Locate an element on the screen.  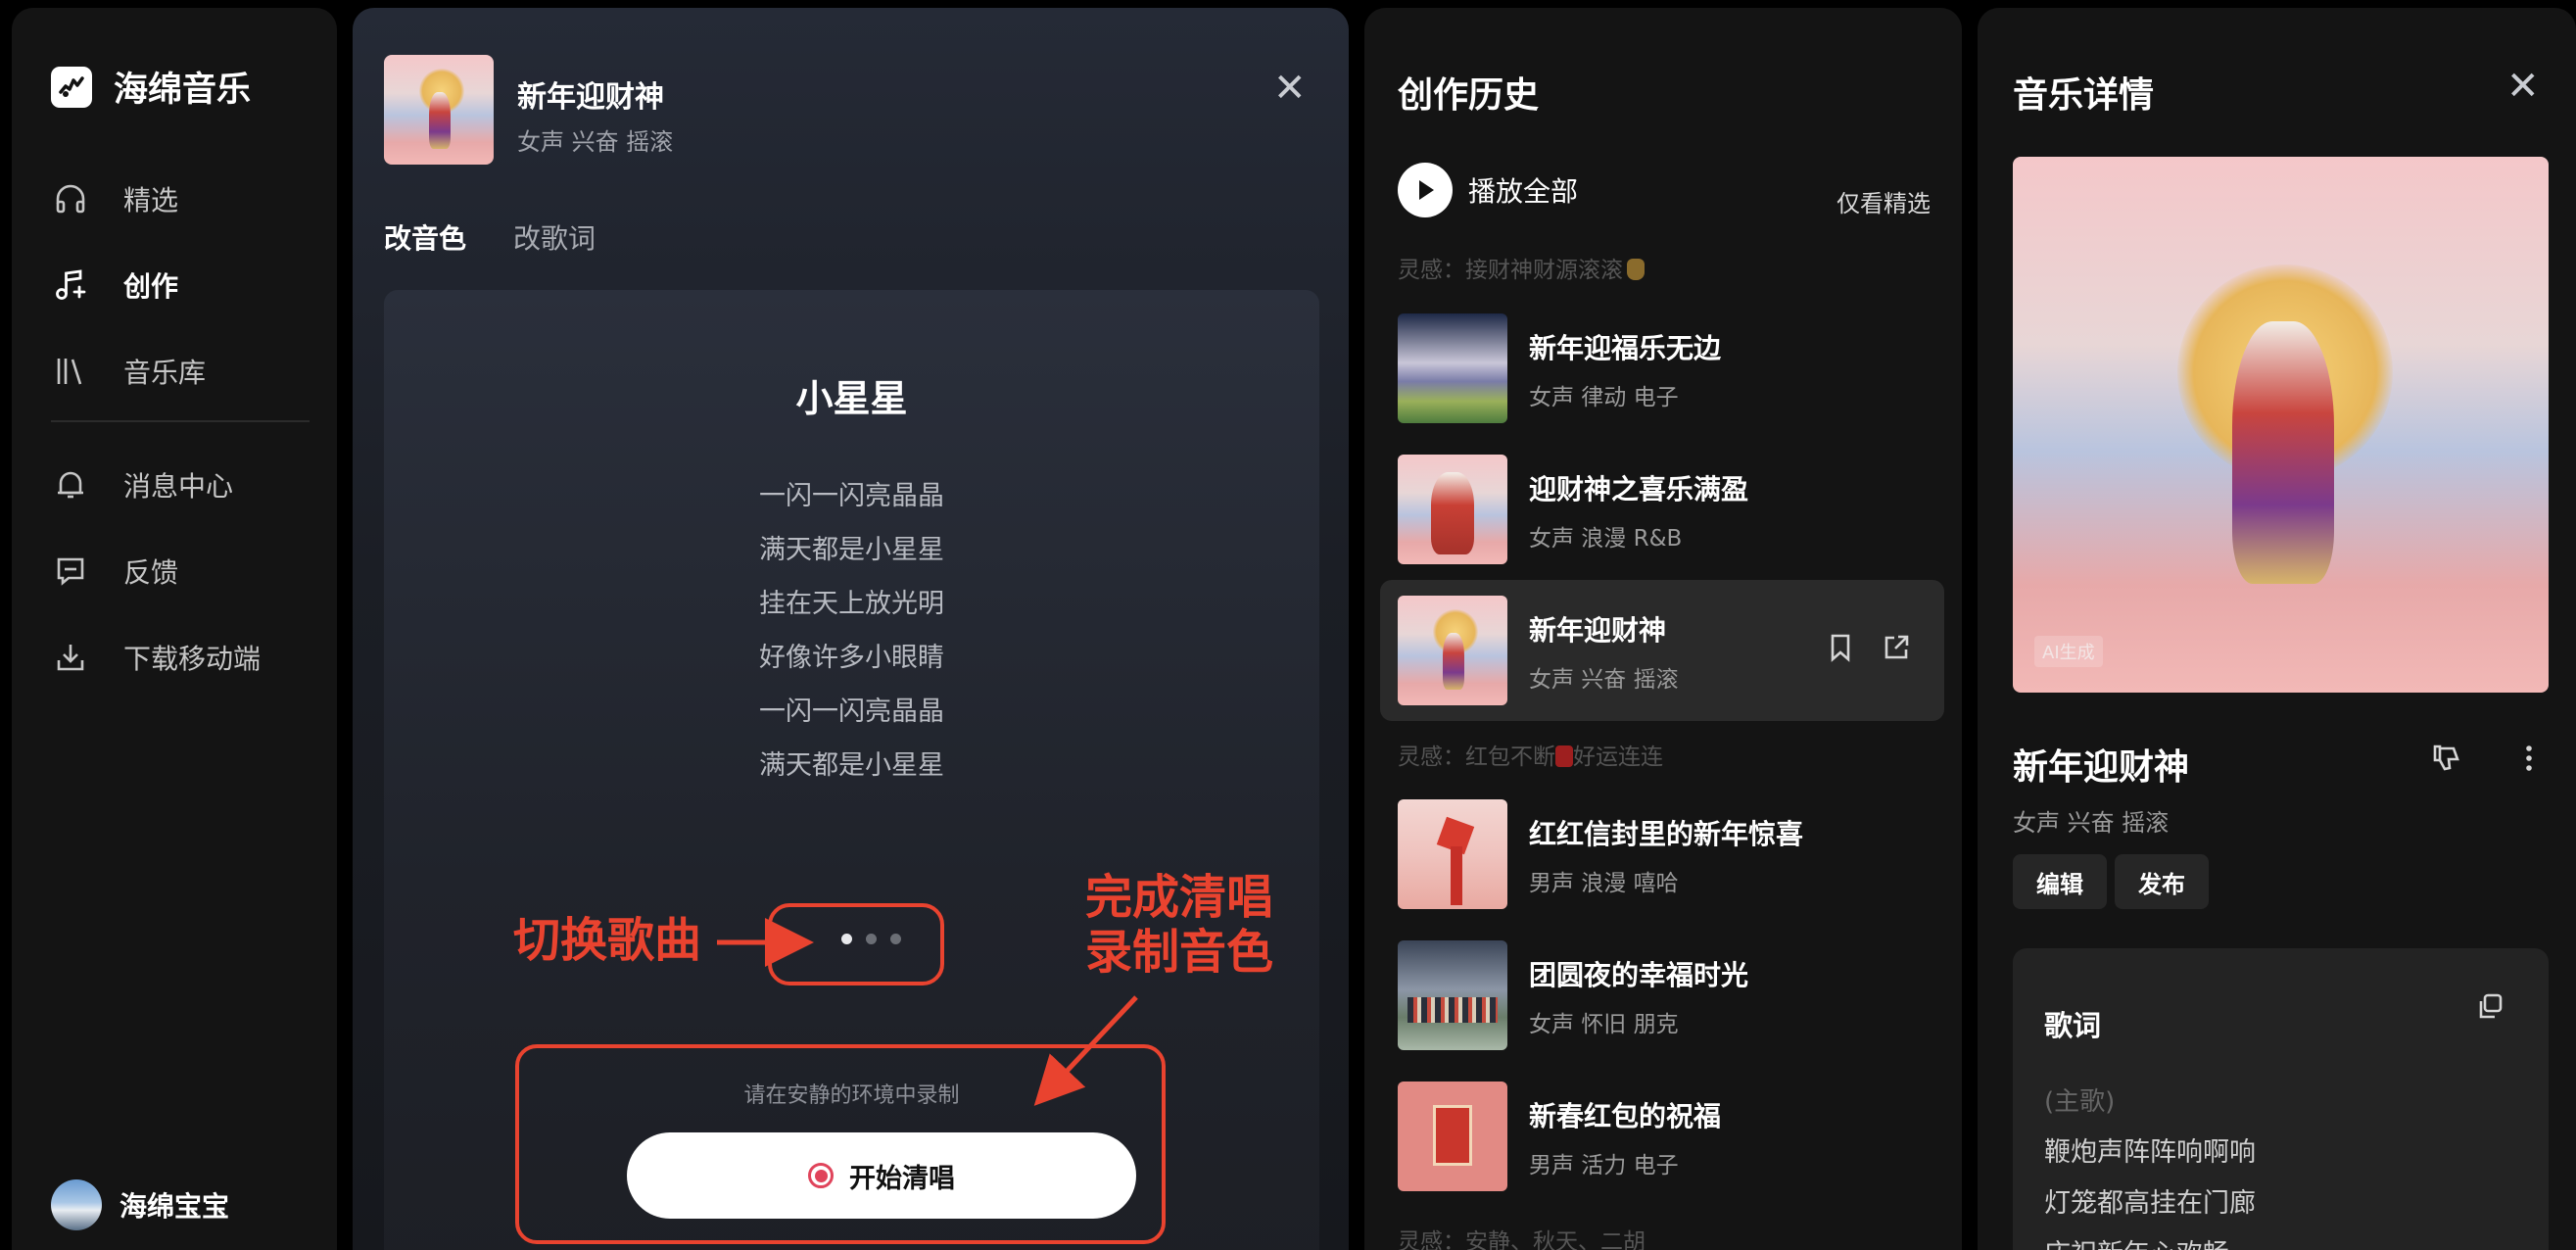
inspiration-label: 灵感：接财神财源滚滚 is located at coordinates (1522, 267).